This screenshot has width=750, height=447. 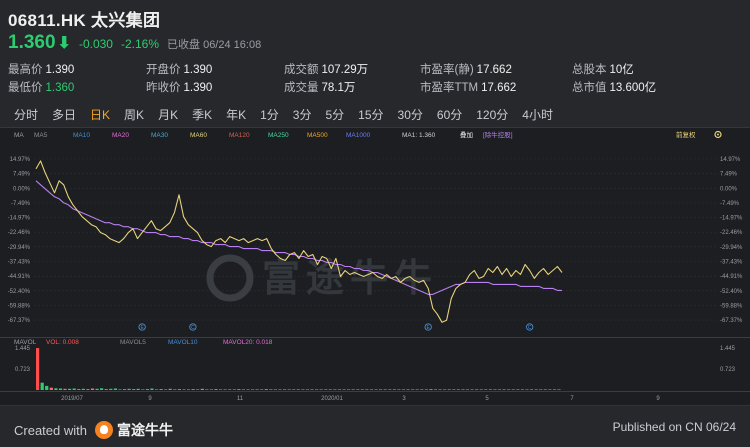 What do you see at coordinates (168, 114) in the screenshot?
I see `tab-period: 月K` at bounding box center [168, 114].